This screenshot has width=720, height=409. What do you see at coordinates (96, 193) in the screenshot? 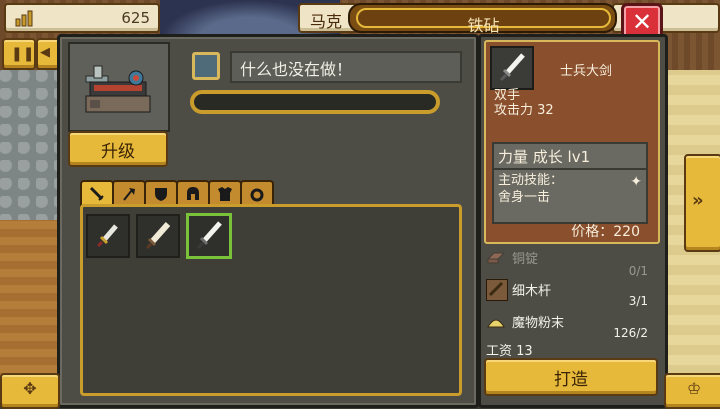
I see `sword-icon` at bounding box center [96, 193].